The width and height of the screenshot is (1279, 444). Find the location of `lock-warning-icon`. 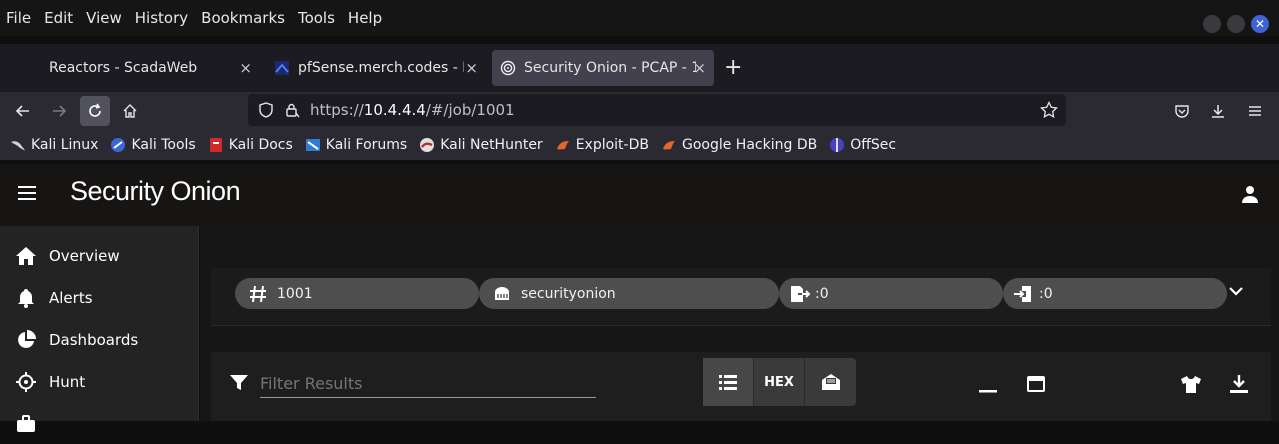

lock-warning-icon is located at coordinates (292, 110).